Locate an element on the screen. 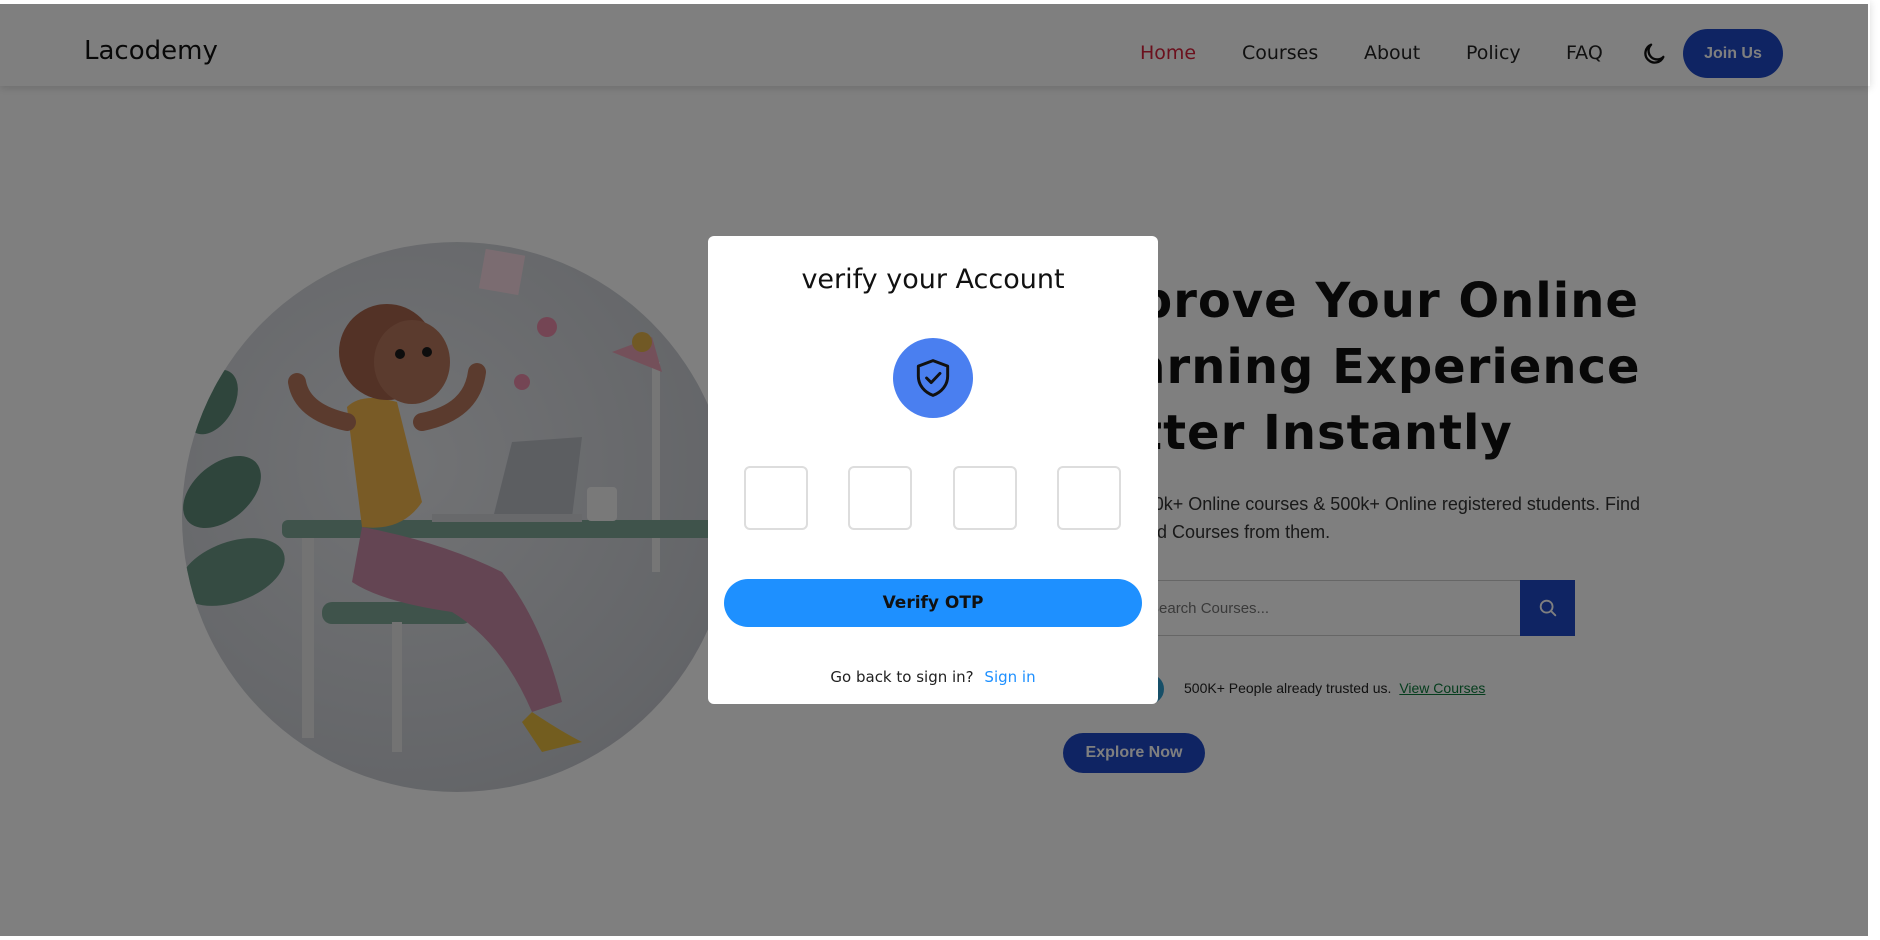  back-text: Go back to sign in? is located at coordinates (902, 677).